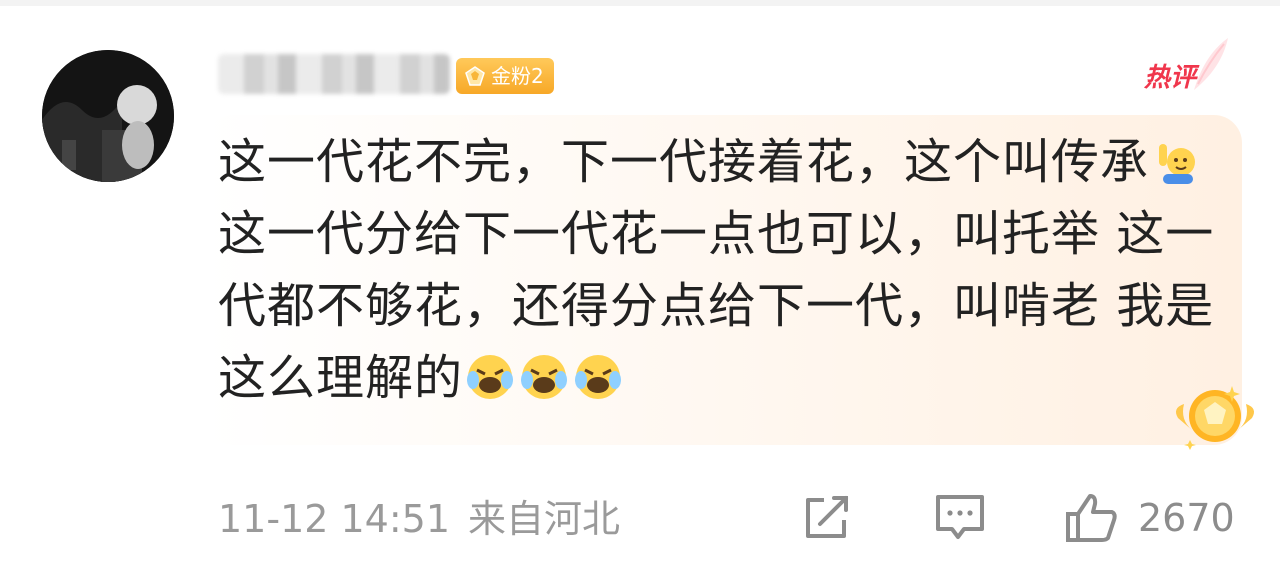 The width and height of the screenshot is (1280, 588). I want to click on like-button: 2670, so click(1149, 518).